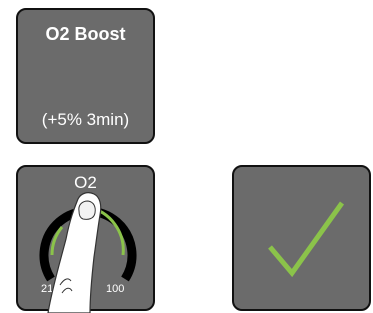  What do you see at coordinates (85, 34) in the screenshot?
I see `o2-boost-title: O2 Boost` at bounding box center [85, 34].